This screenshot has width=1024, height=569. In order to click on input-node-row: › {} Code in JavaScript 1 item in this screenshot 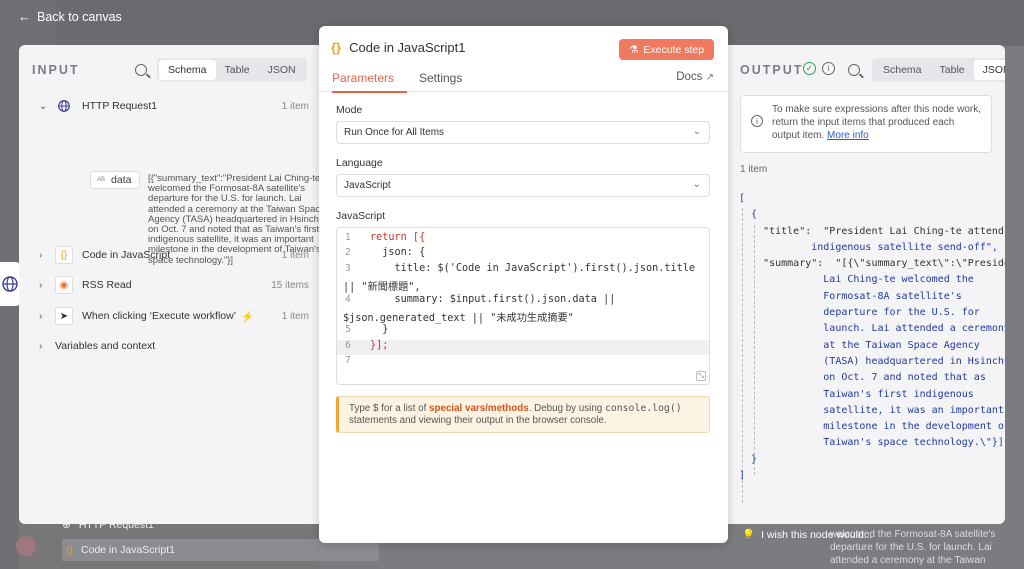, I will do `click(174, 255)`.